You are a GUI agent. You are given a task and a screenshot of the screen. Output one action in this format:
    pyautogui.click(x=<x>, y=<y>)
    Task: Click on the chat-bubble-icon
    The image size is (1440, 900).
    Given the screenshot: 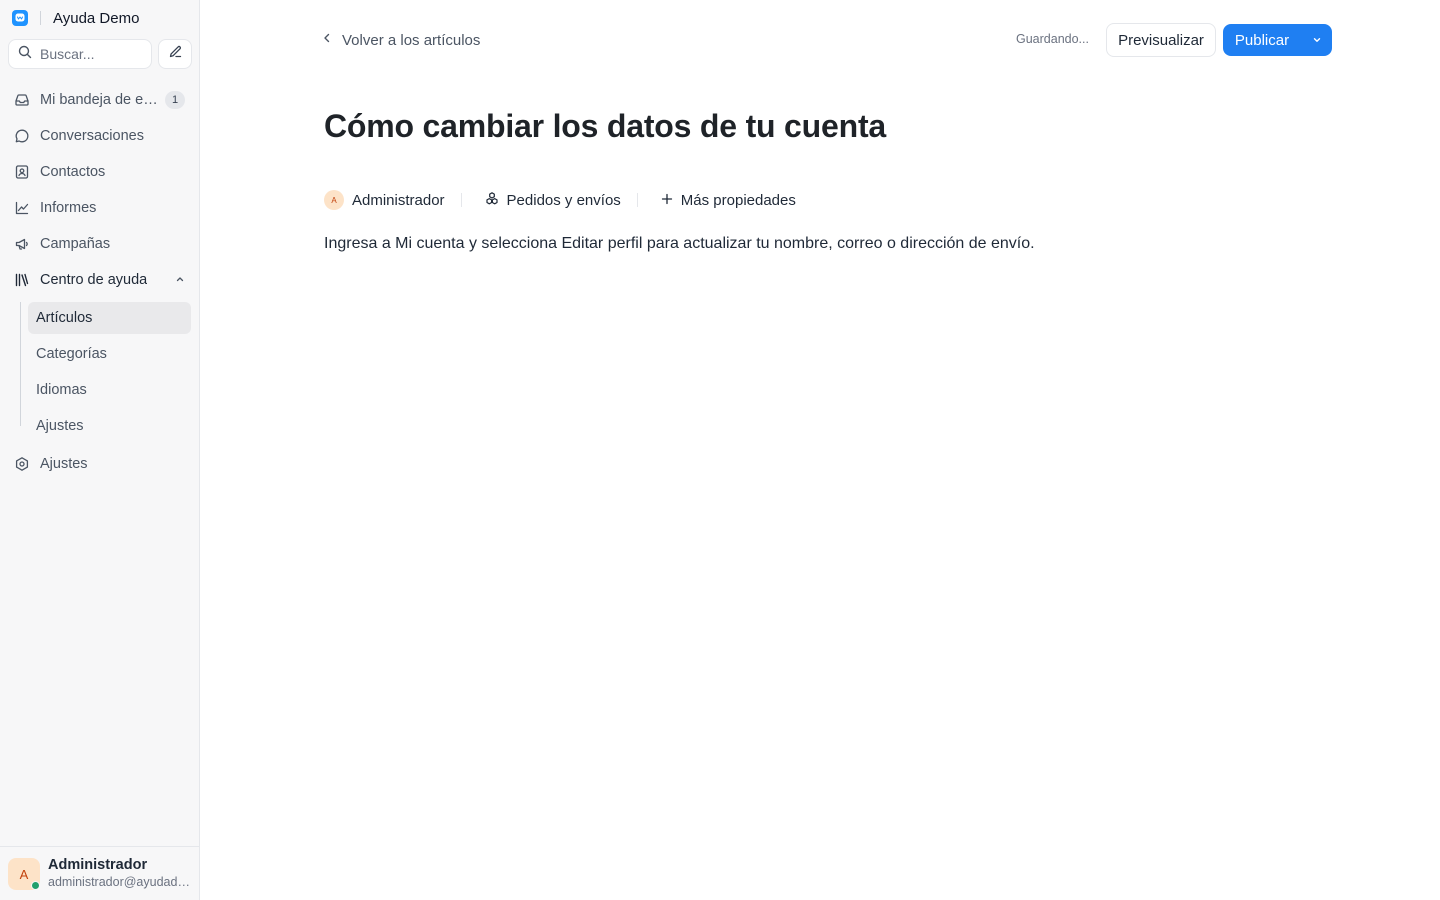 What is the action you would take?
    pyautogui.click(x=22, y=136)
    